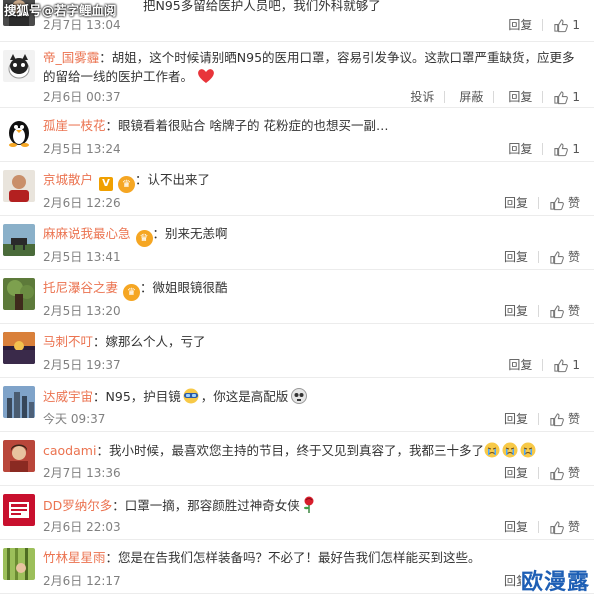 The width and height of the screenshot is (594, 598). What do you see at coordinates (82, 97) in the screenshot?
I see `comment-time: 2月6日 00:37` at bounding box center [82, 97].